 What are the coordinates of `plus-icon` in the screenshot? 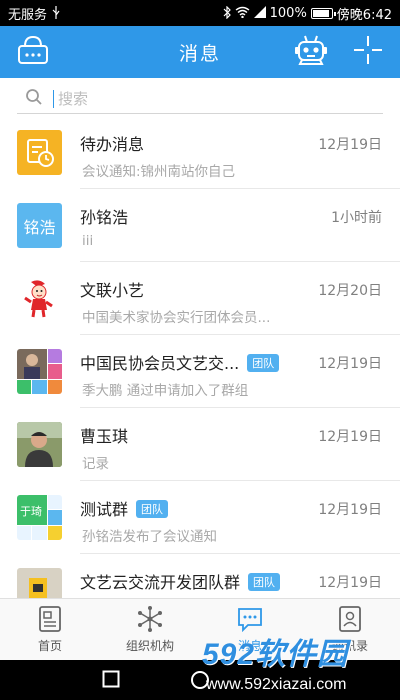 It's located at (368, 52).